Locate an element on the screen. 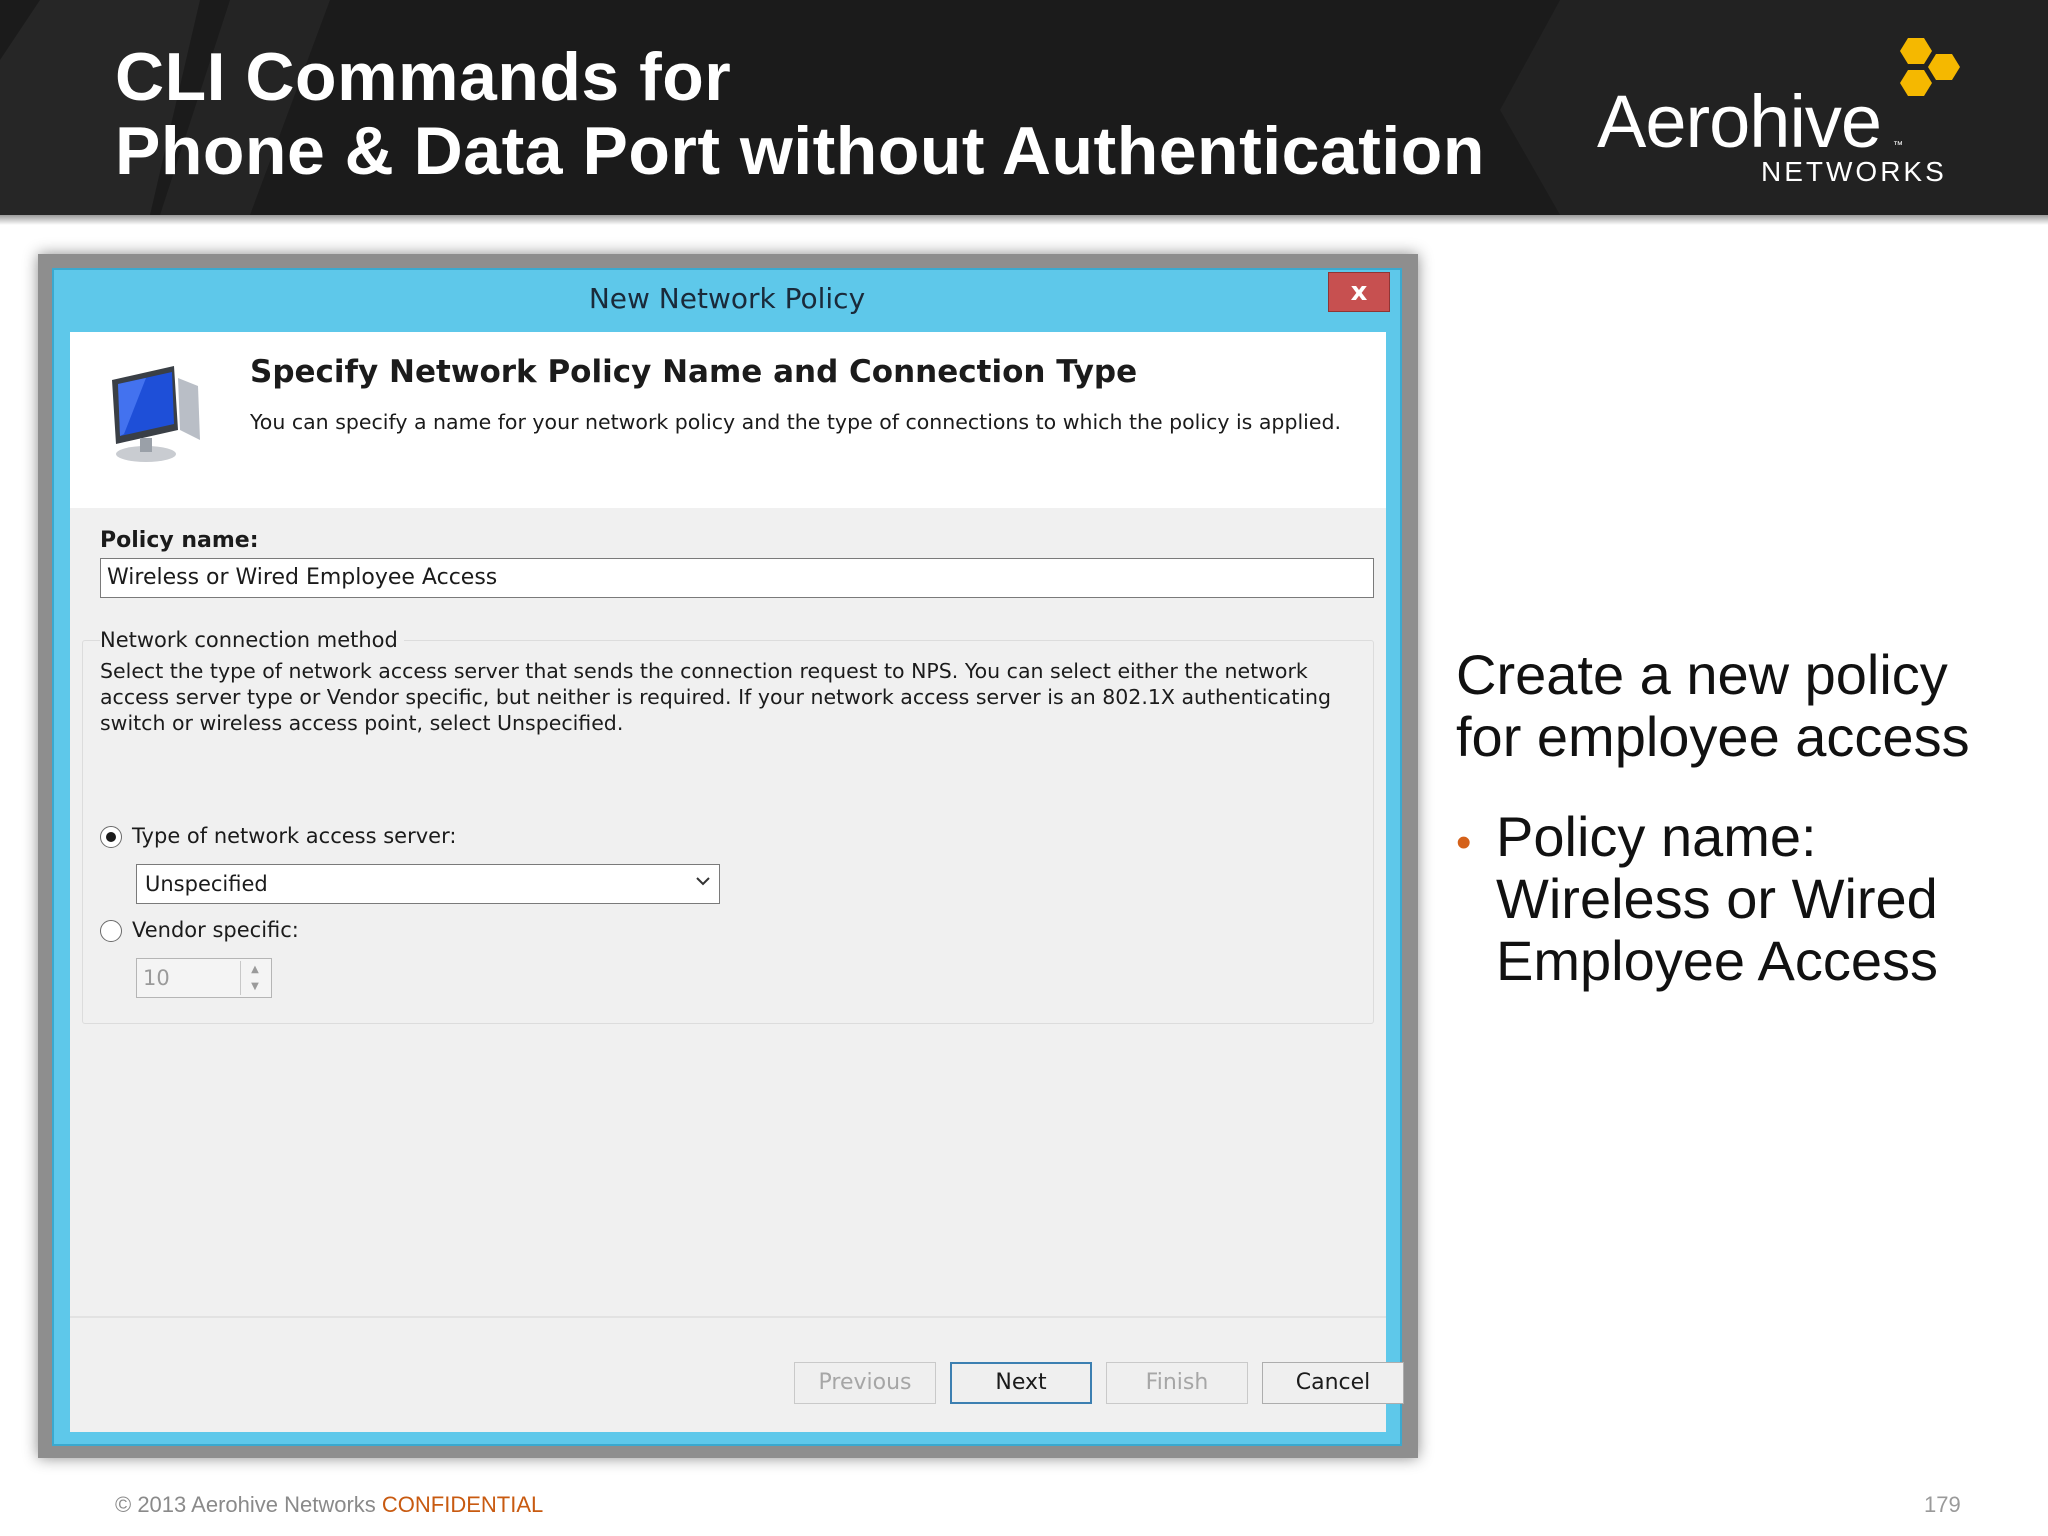  logo-wordmark: Aerohive is located at coordinates (1739, 121).